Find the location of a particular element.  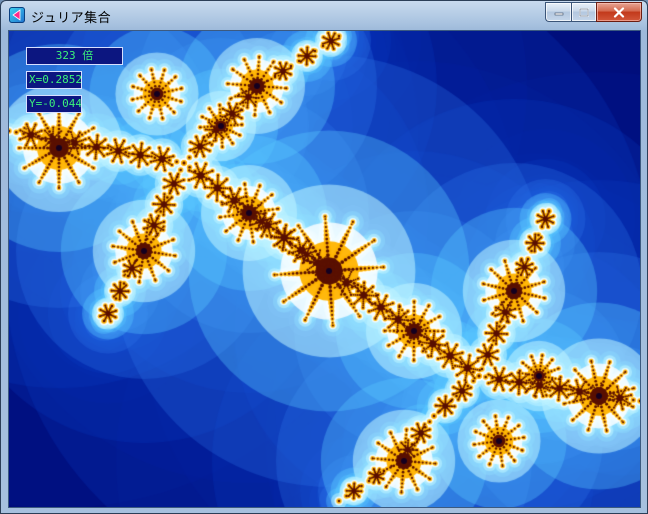

minimize-button is located at coordinates (558, 12).